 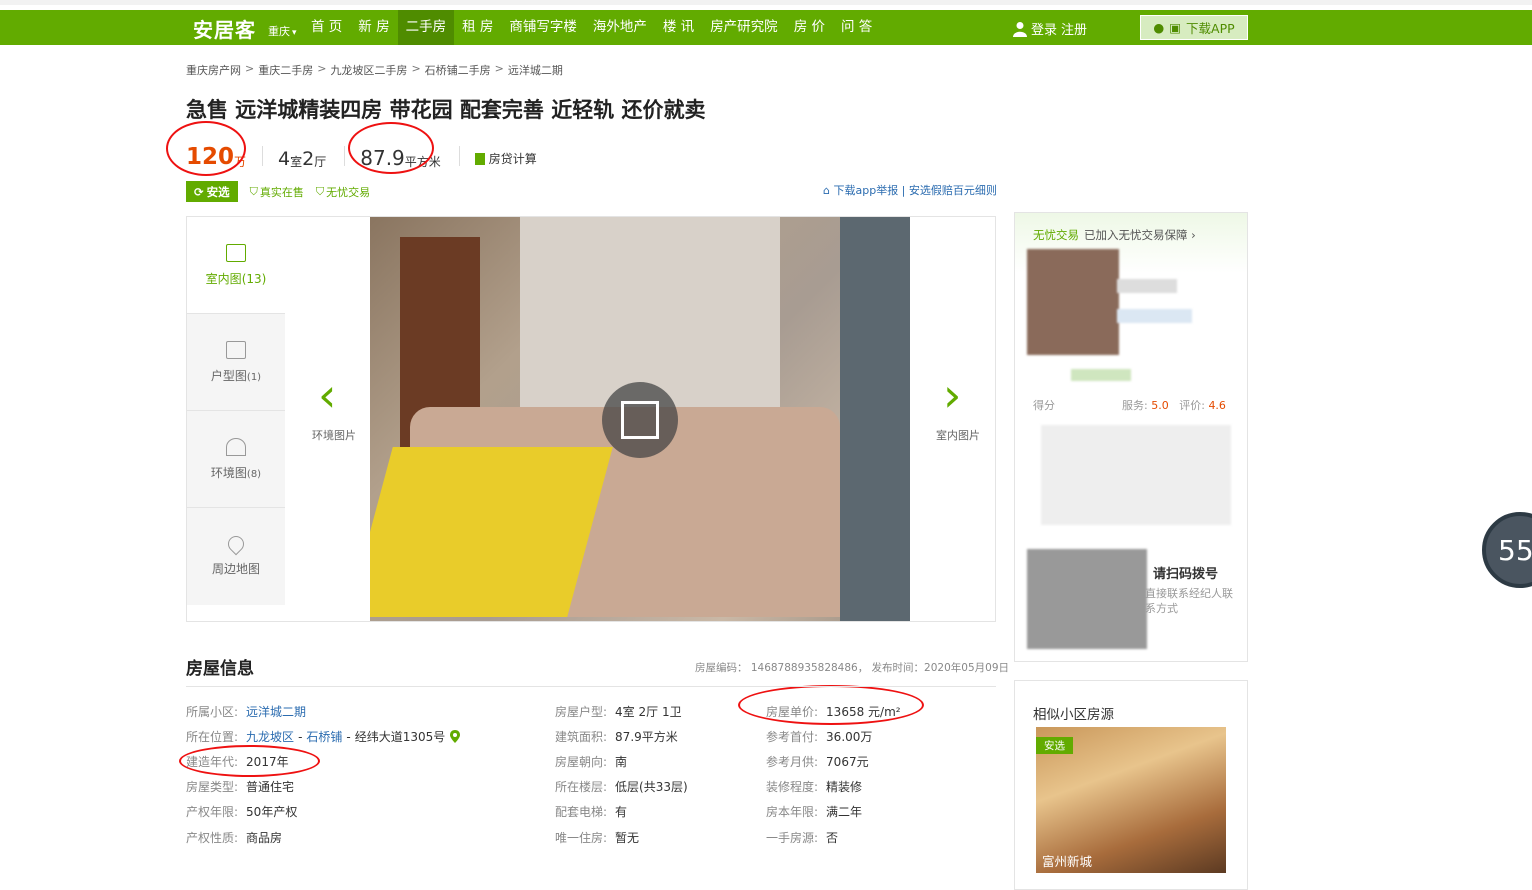 What do you see at coordinates (373, 27) in the screenshot?
I see `nav-item-new: 新 房` at bounding box center [373, 27].